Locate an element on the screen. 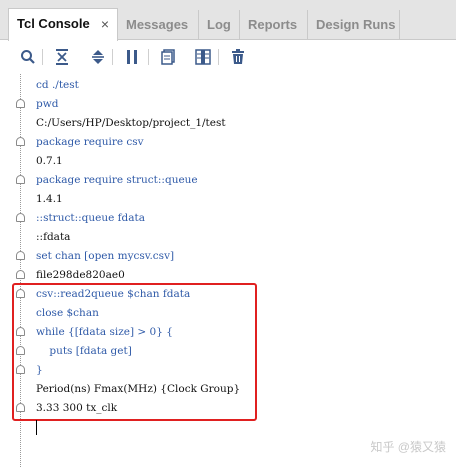 The height and width of the screenshot is (467, 456). console-line: ::struct::queue fdata is located at coordinates (90, 218).